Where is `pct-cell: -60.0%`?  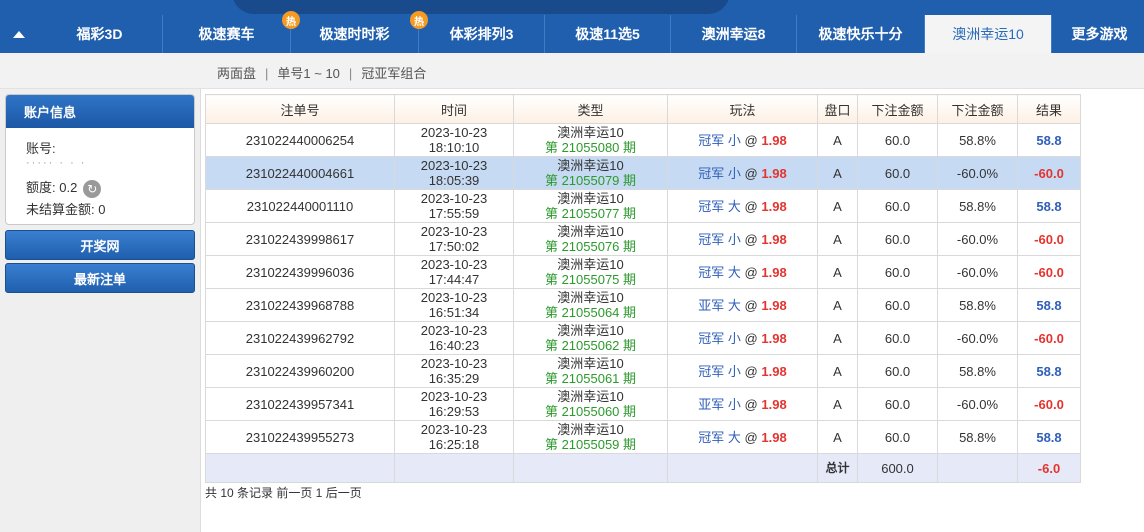
pct-cell: -60.0% is located at coordinates (977, 404).